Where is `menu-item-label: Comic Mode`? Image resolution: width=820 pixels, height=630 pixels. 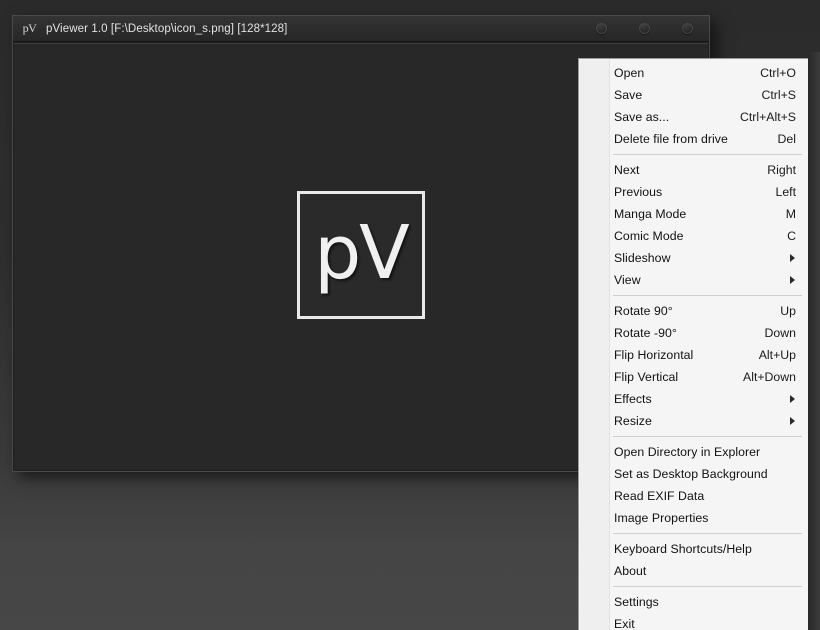
menu-item-label: Comic Mode is located at coordinates (649, 236).